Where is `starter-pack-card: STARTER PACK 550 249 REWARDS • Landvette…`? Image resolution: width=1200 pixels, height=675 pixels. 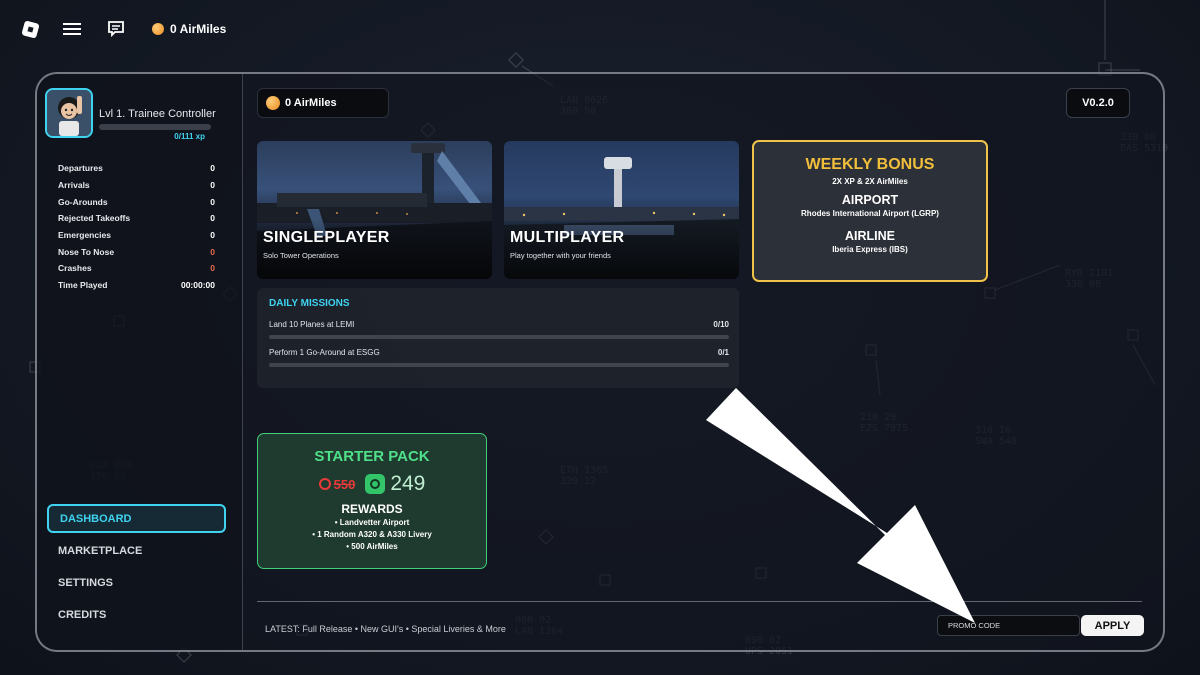 starter-pack-card: STARTER PACK 550 249 REWARDS • Landvette… is located at coordinates (372, 501).